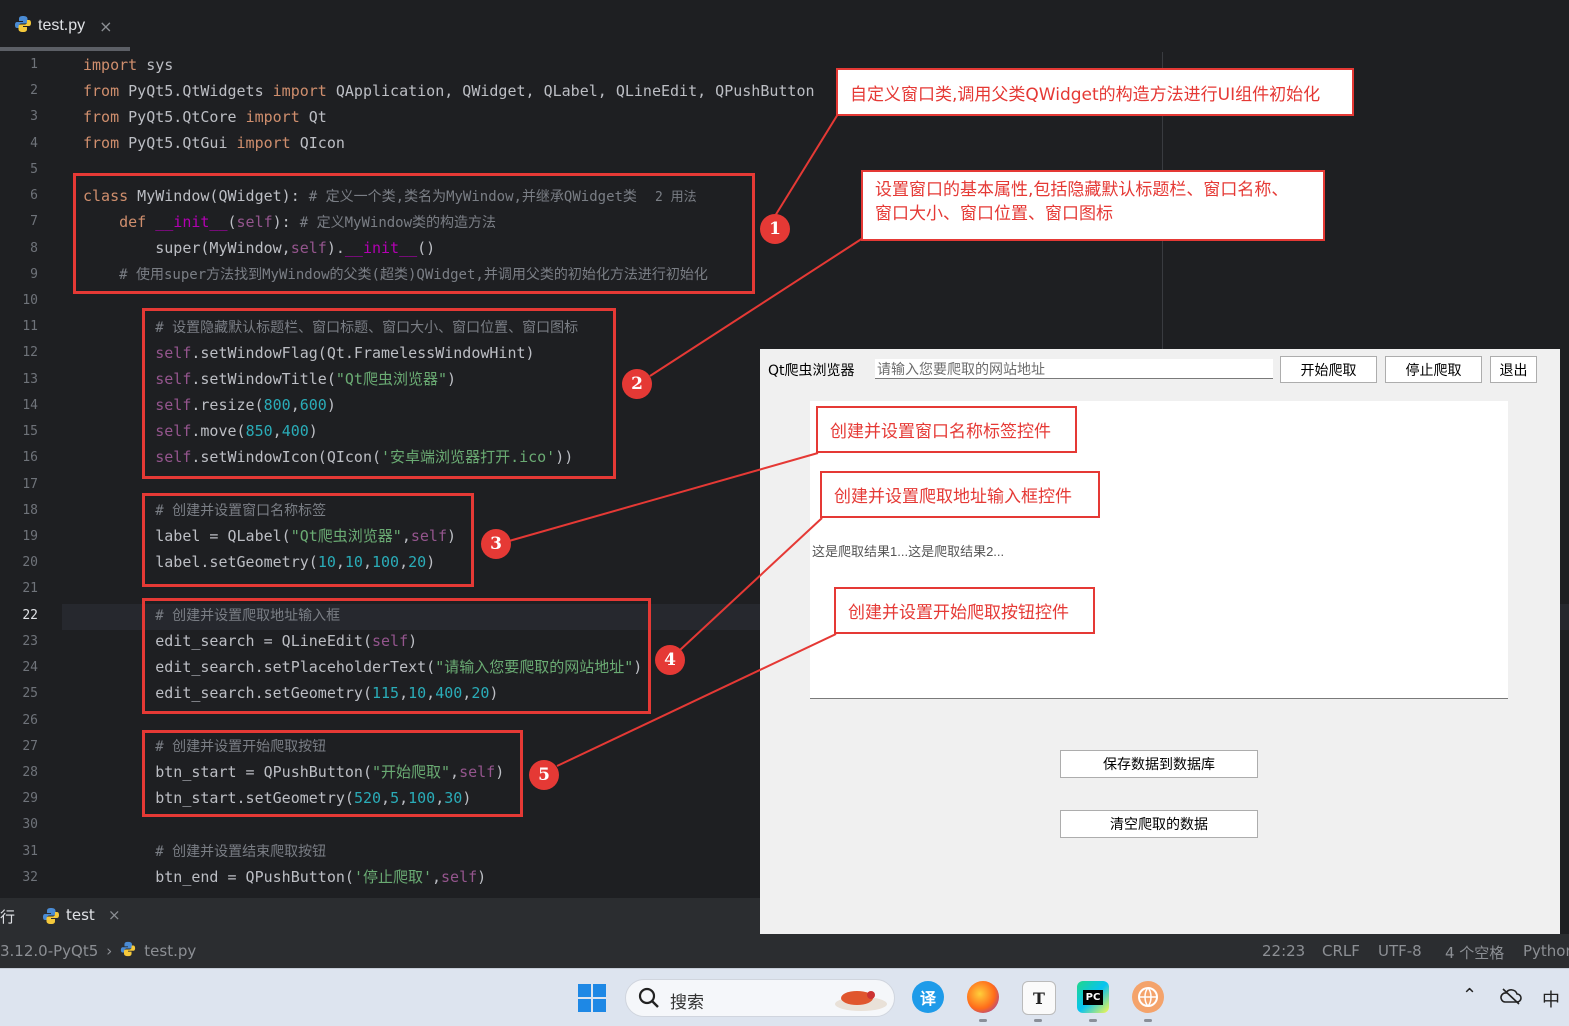 This screenshot has width=1569, height=1026. What do you see at coordinates (1513, 369) in the screenshot?
I see `exit-button: 退出` at bounding box center [1513, 369].